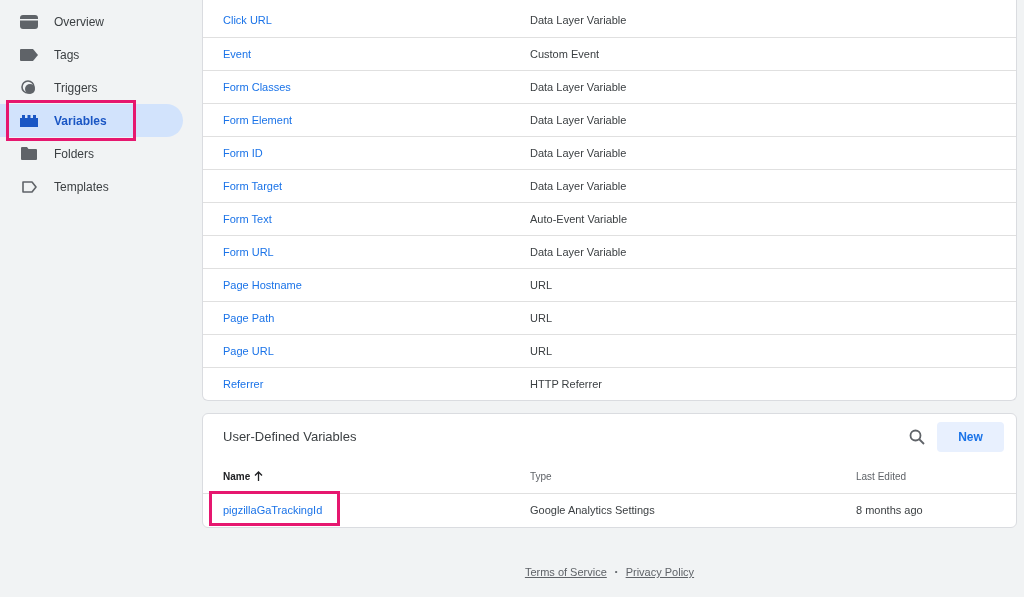  I want to click on sidebar-item: Templates, so click(91, 186).